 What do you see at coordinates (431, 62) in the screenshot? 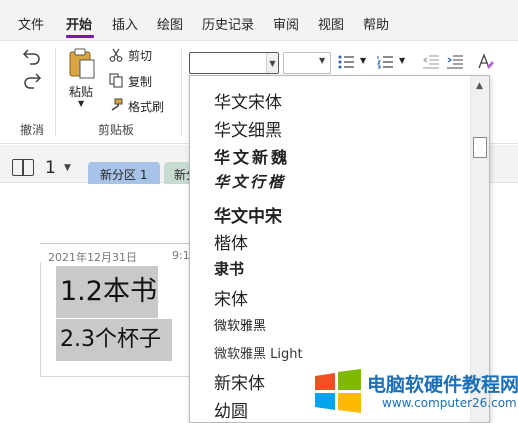
I see `decrease-indent-icon` at bounding box center [431, 62].